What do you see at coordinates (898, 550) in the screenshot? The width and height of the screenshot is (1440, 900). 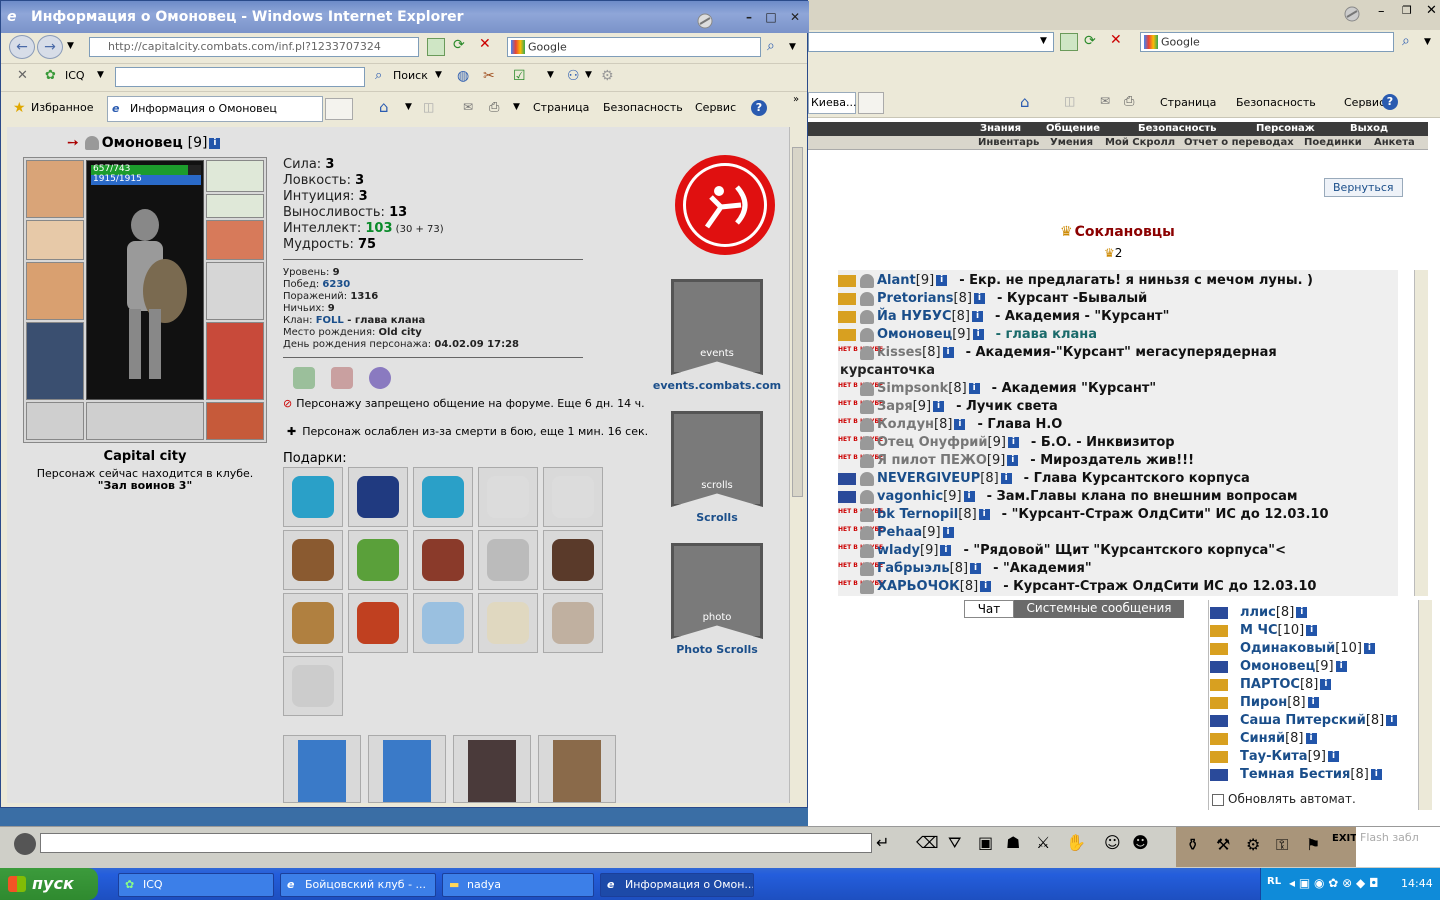 I see `member-name: wlady` at bounding box center [898, 550].